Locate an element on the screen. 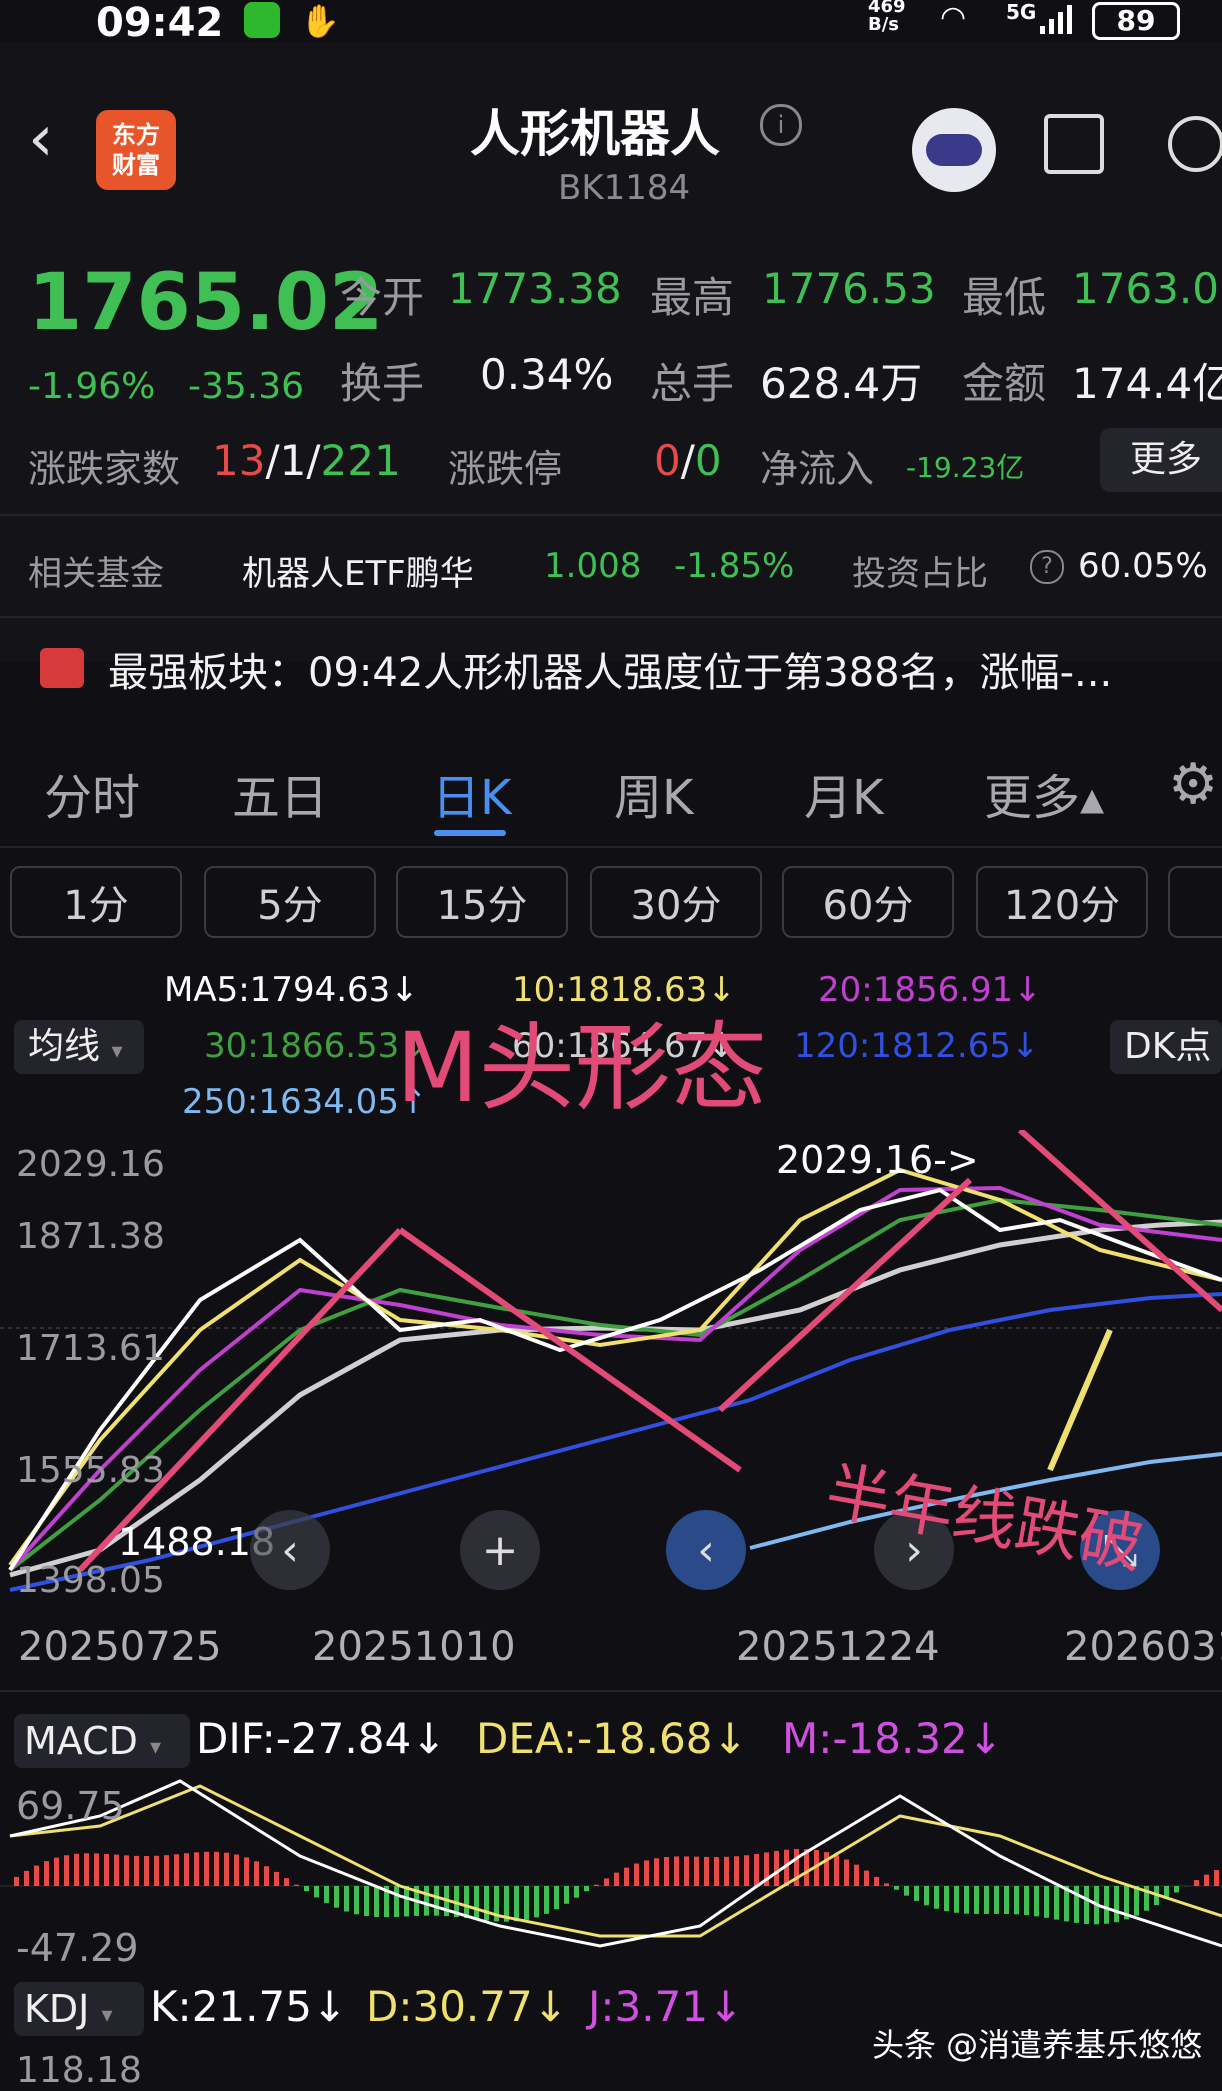 The width and height of the screenshot is (1222, 2091). interval-15min: 15分 is located at coordinates (482, 902).